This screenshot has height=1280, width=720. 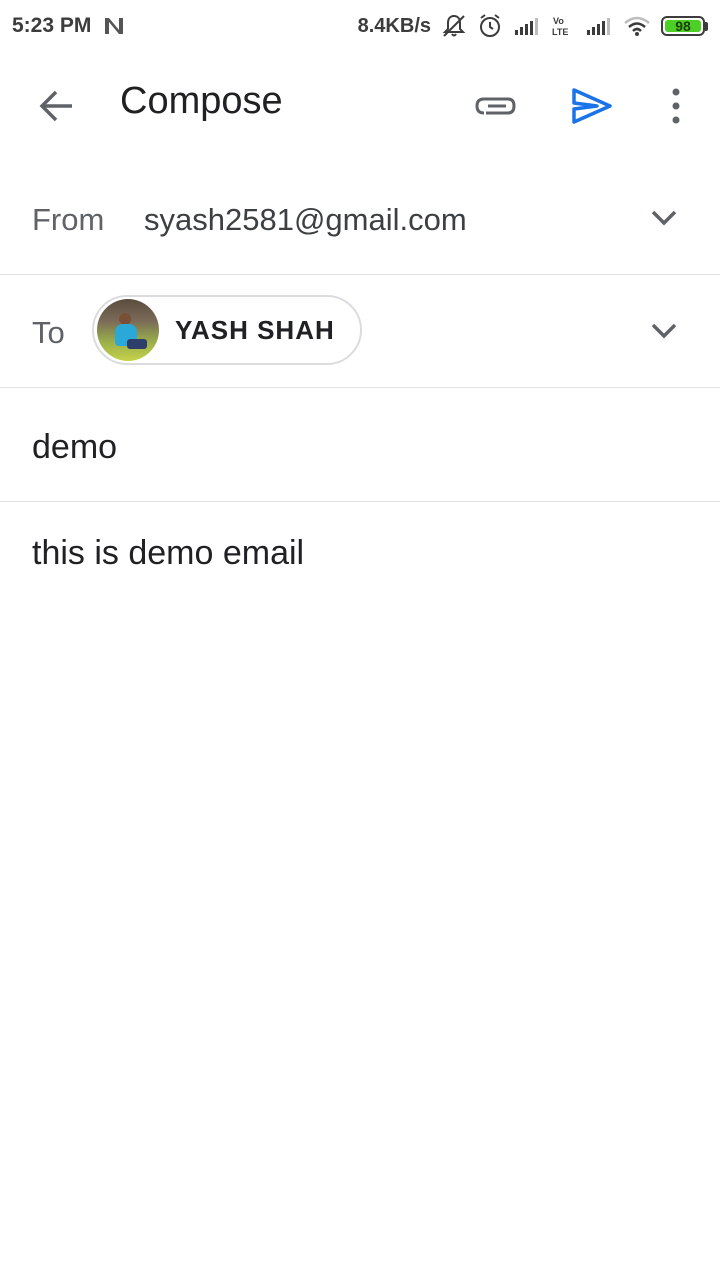 I want to click on to-row: To YASH SHAH, so click(x=360, y=331).